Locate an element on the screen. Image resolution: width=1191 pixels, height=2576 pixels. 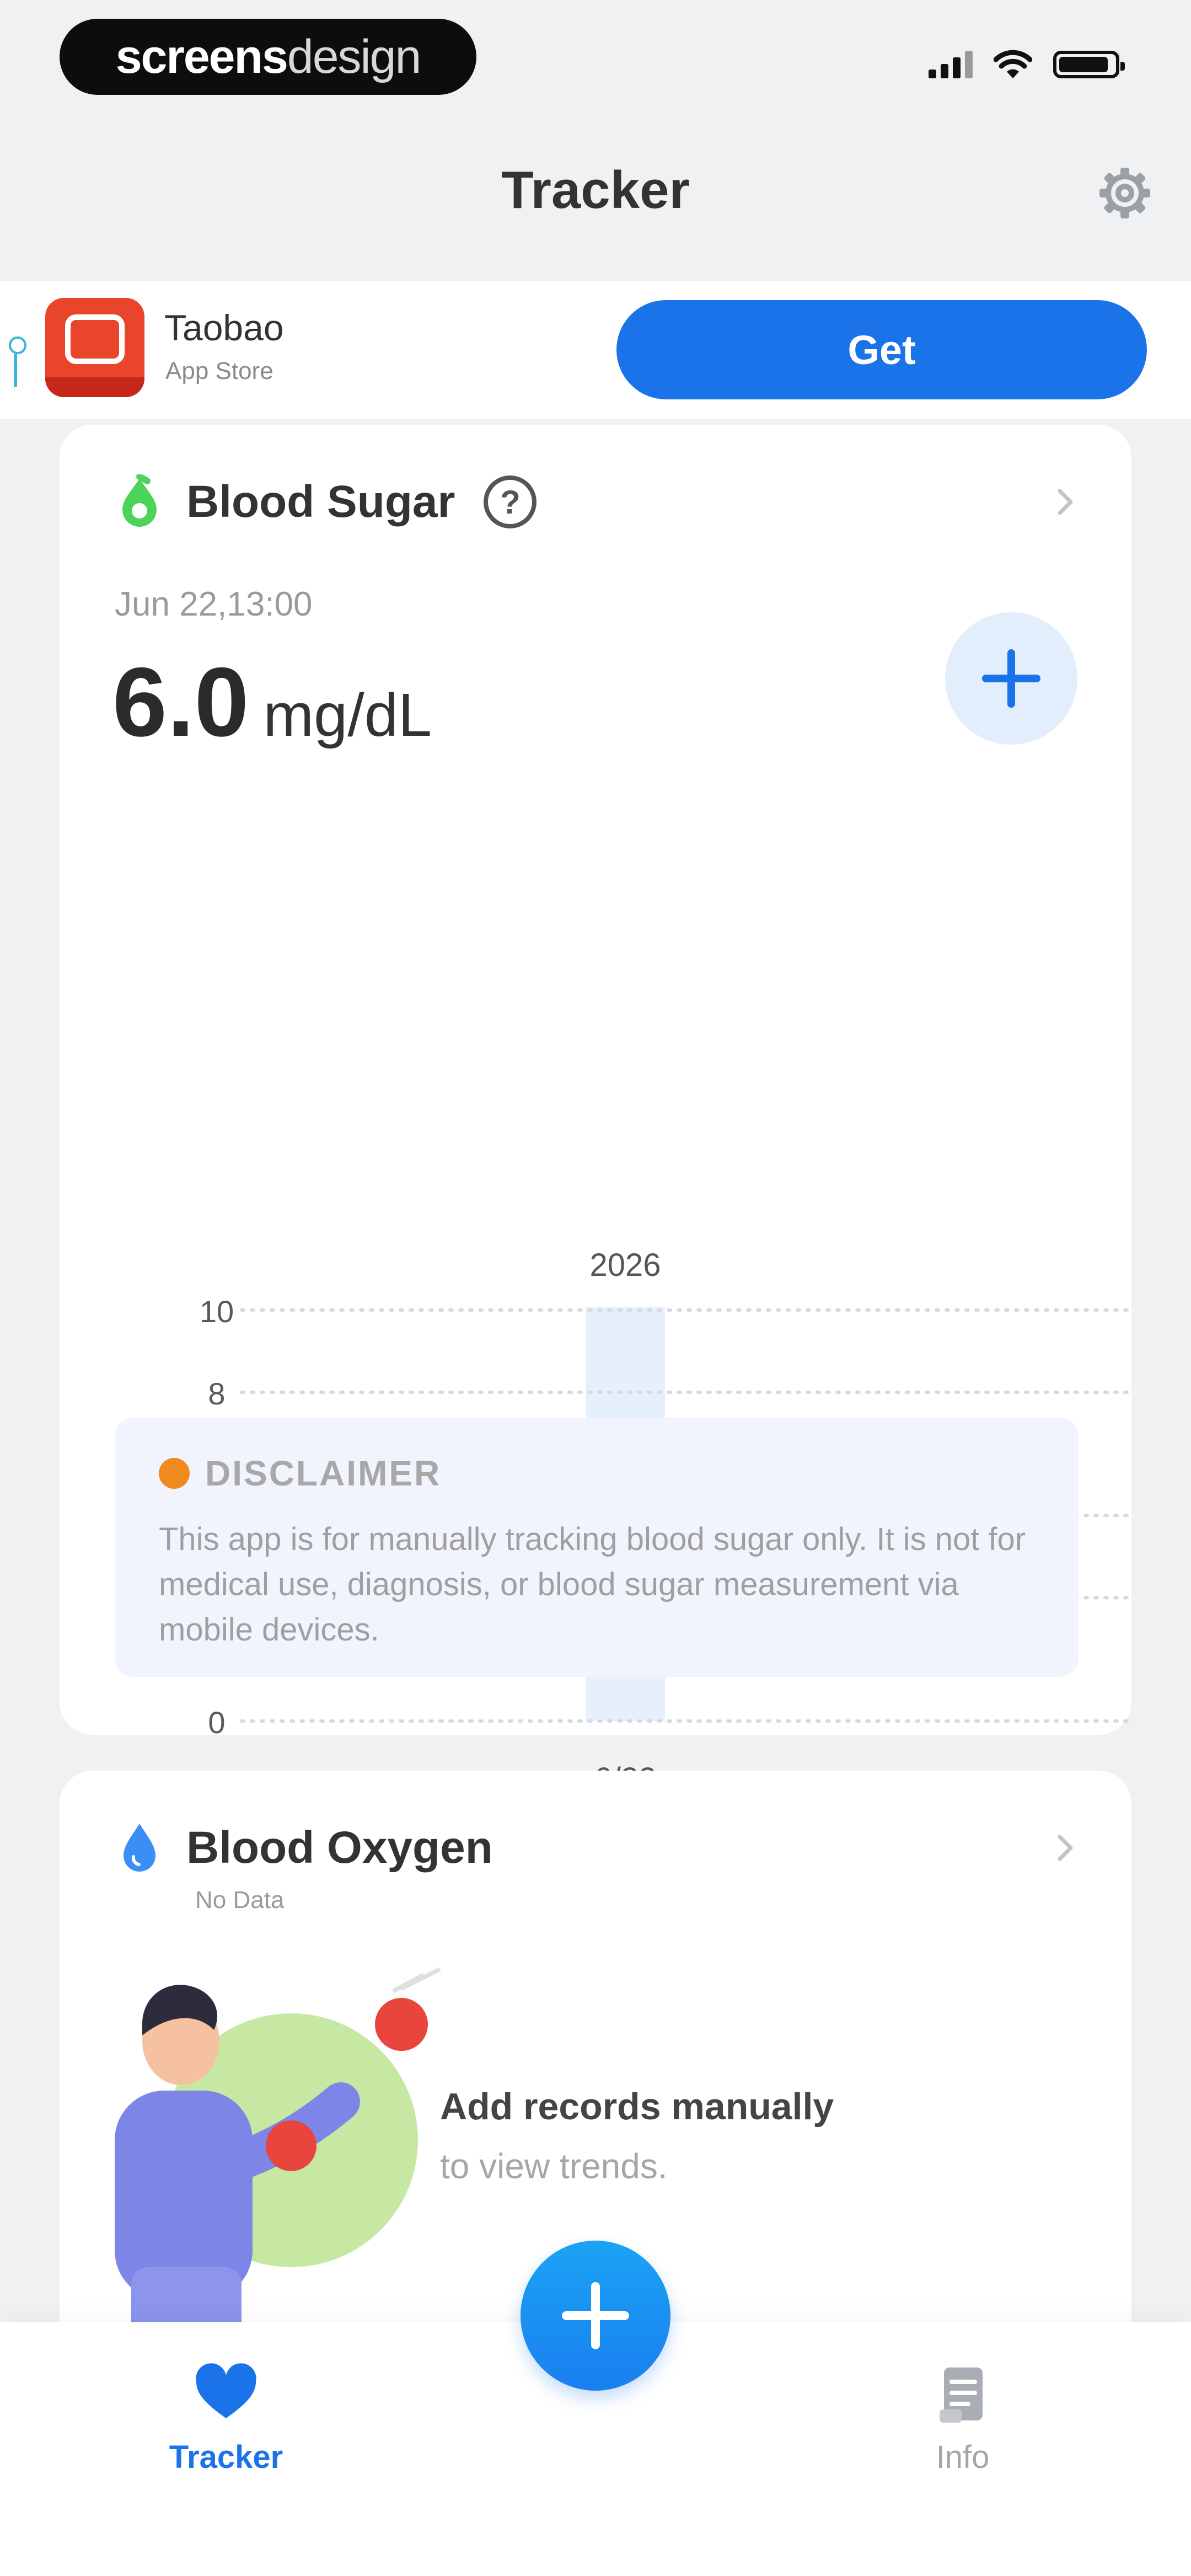
tab-info: Info is located at coordinates (962, 2418).